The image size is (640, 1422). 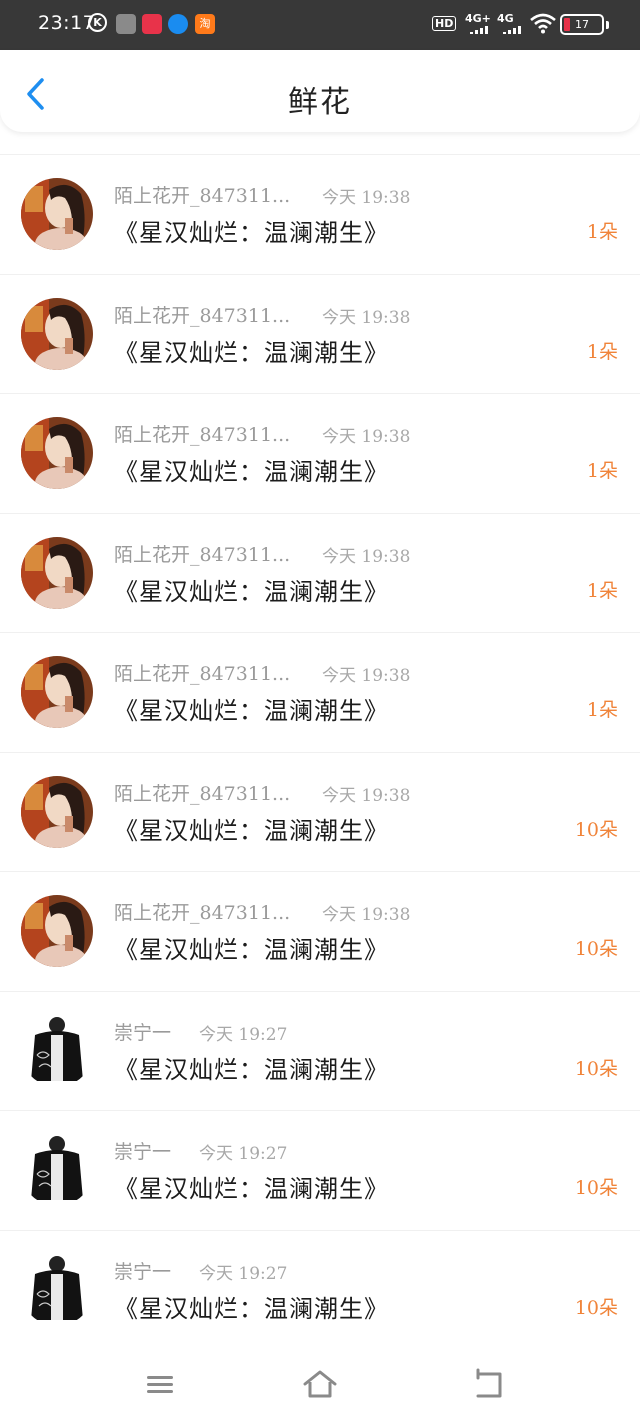 What do you see at coordinates (205, 24) in the screenshot?
I see `taobao-icon: 淘` at bounding box center [205, 24].